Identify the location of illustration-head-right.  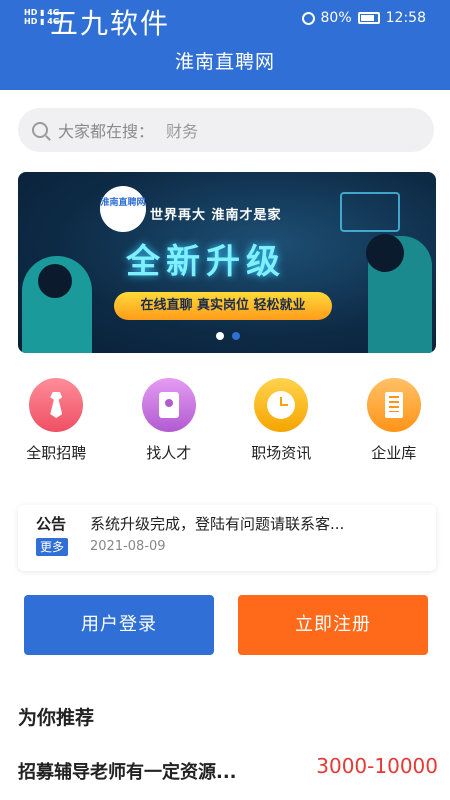
(385, 253).